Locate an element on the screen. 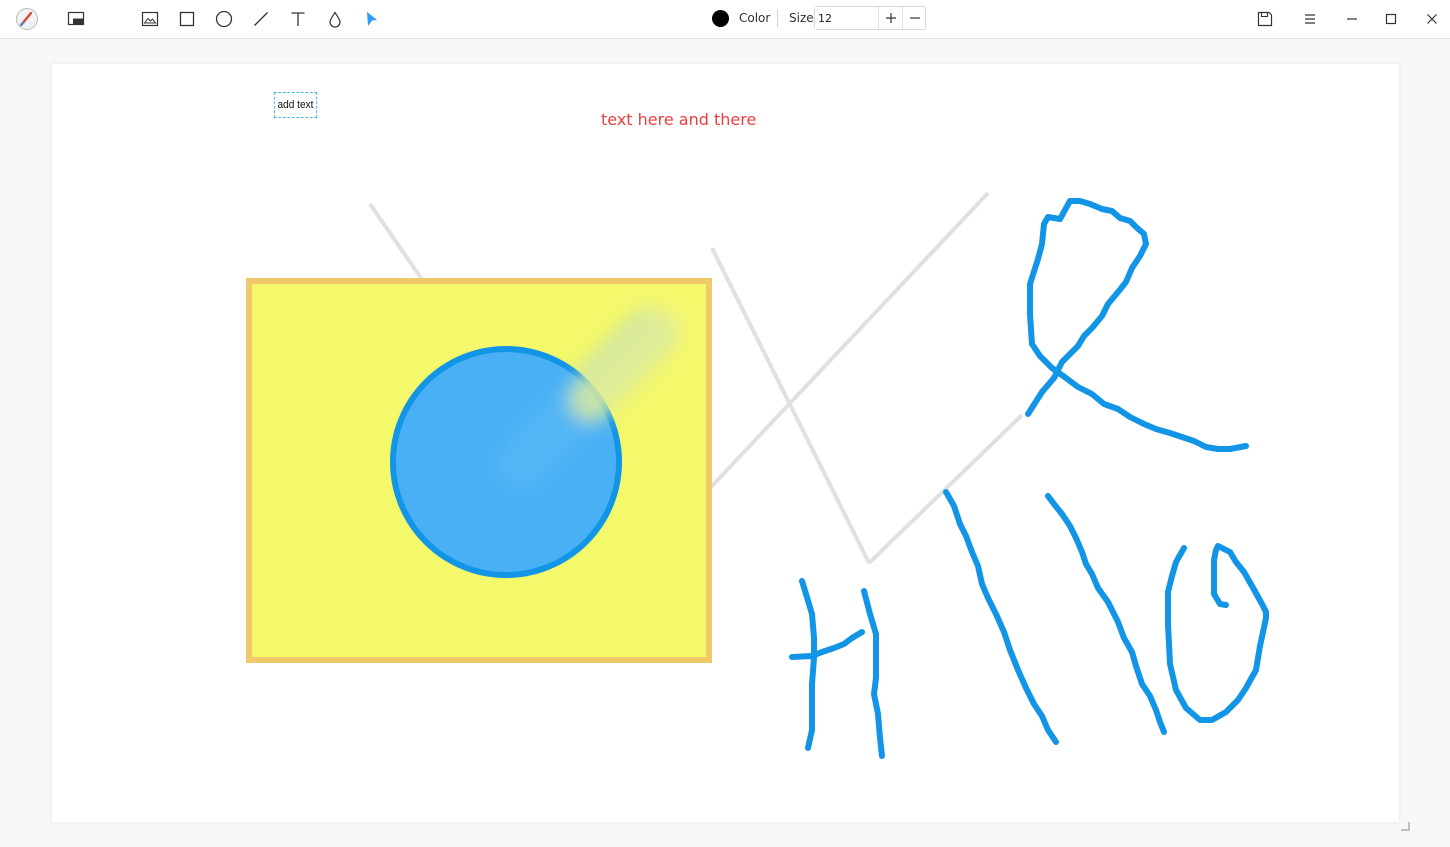 The width and height of the screenshot is (1450, 847). size-increase-button is located at coordinates (890, 18).